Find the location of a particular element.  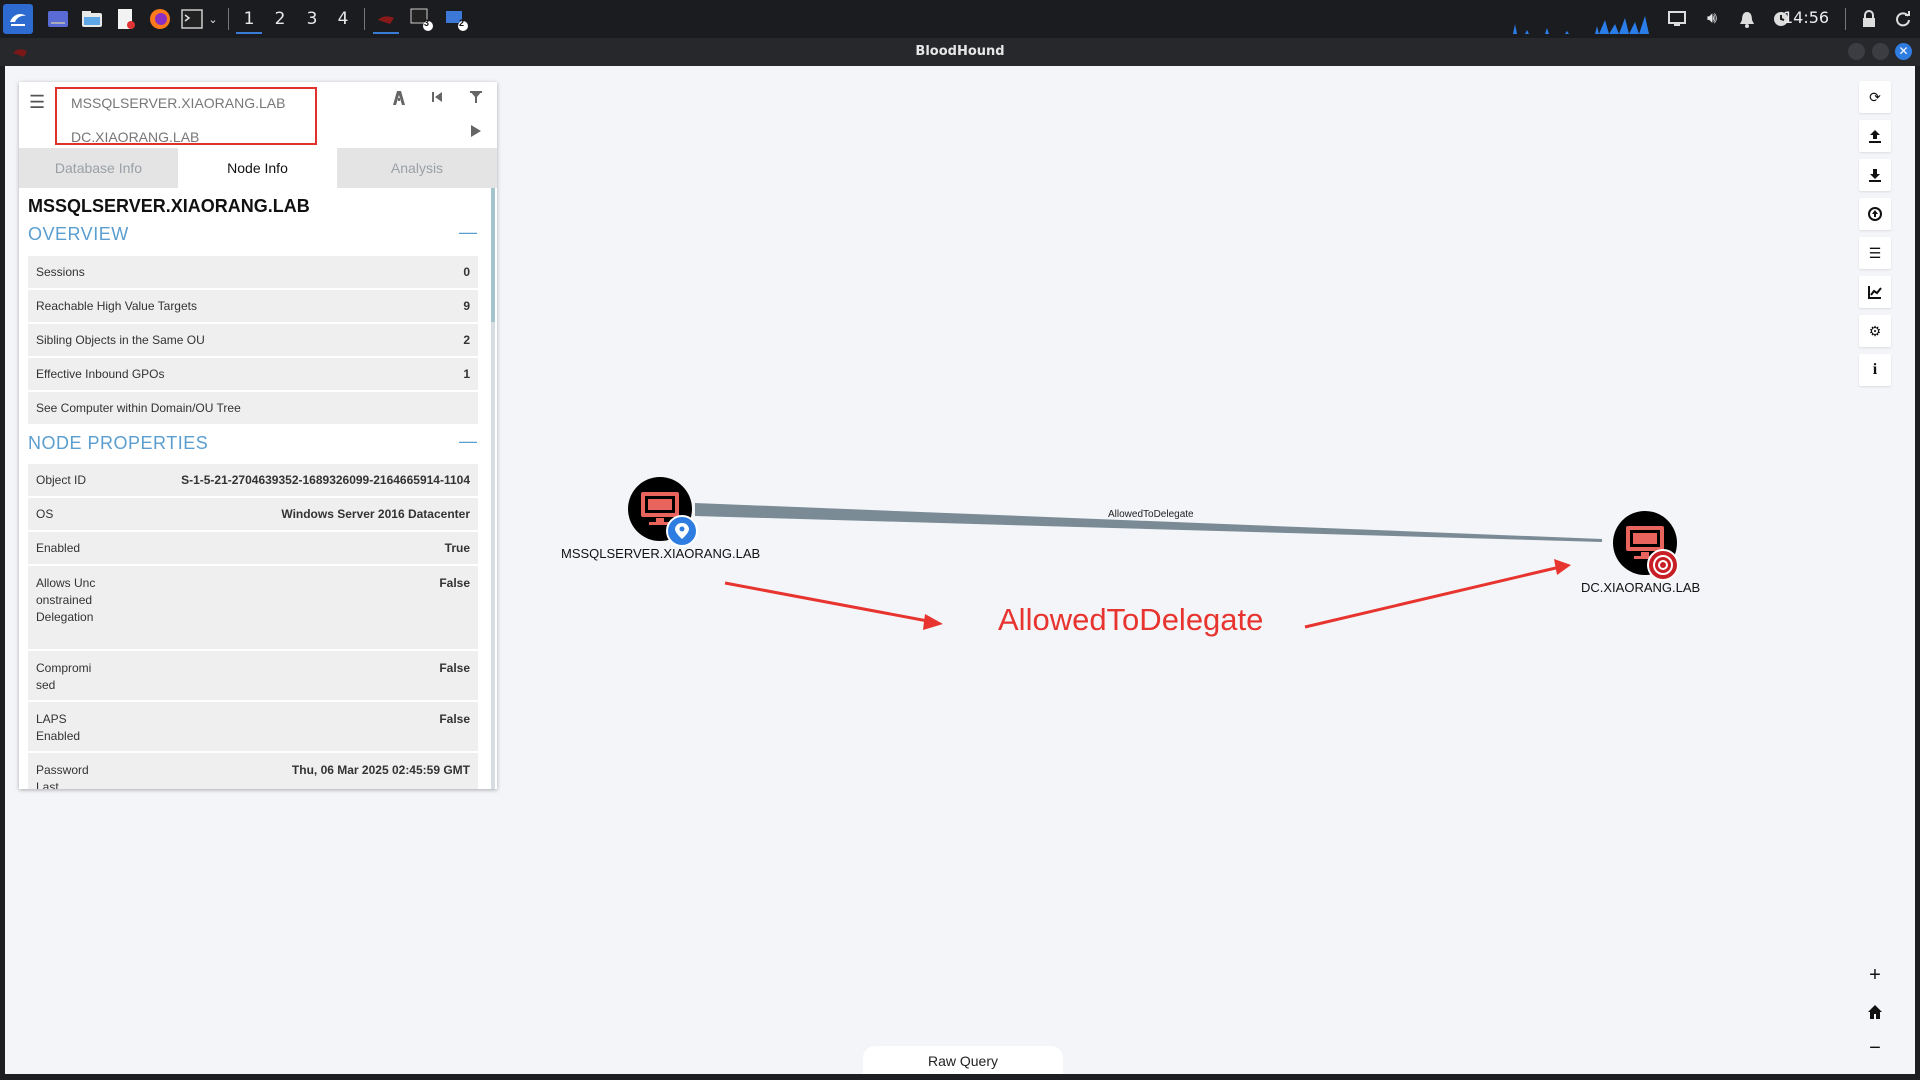

text-editor-icon is located at coordinates (126, 19).